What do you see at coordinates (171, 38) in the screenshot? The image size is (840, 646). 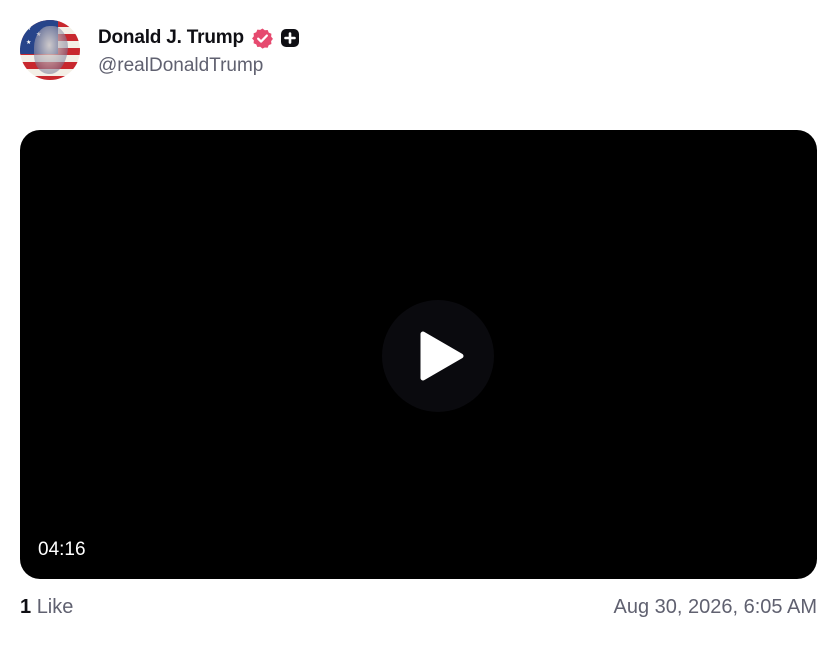 I see `author-display-name: Donald J. Trump` at bounding box center [171, 38].